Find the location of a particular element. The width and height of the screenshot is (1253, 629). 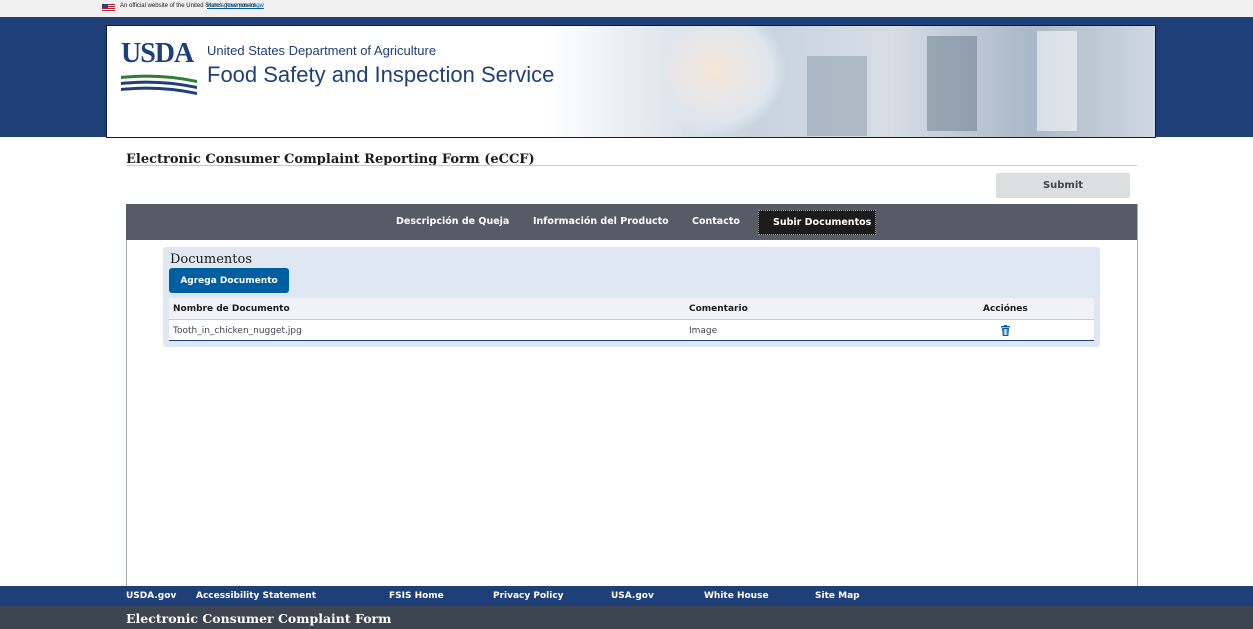

trash-icon is located at coordinates (1005, 330).